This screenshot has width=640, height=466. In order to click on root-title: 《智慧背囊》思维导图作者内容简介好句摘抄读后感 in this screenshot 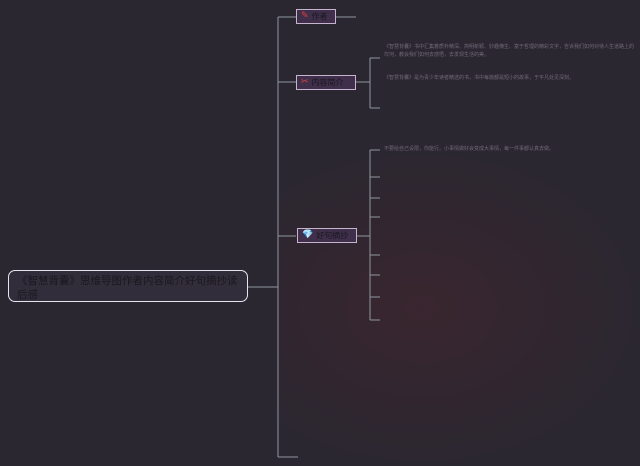, I will do `click(127, 288)`.